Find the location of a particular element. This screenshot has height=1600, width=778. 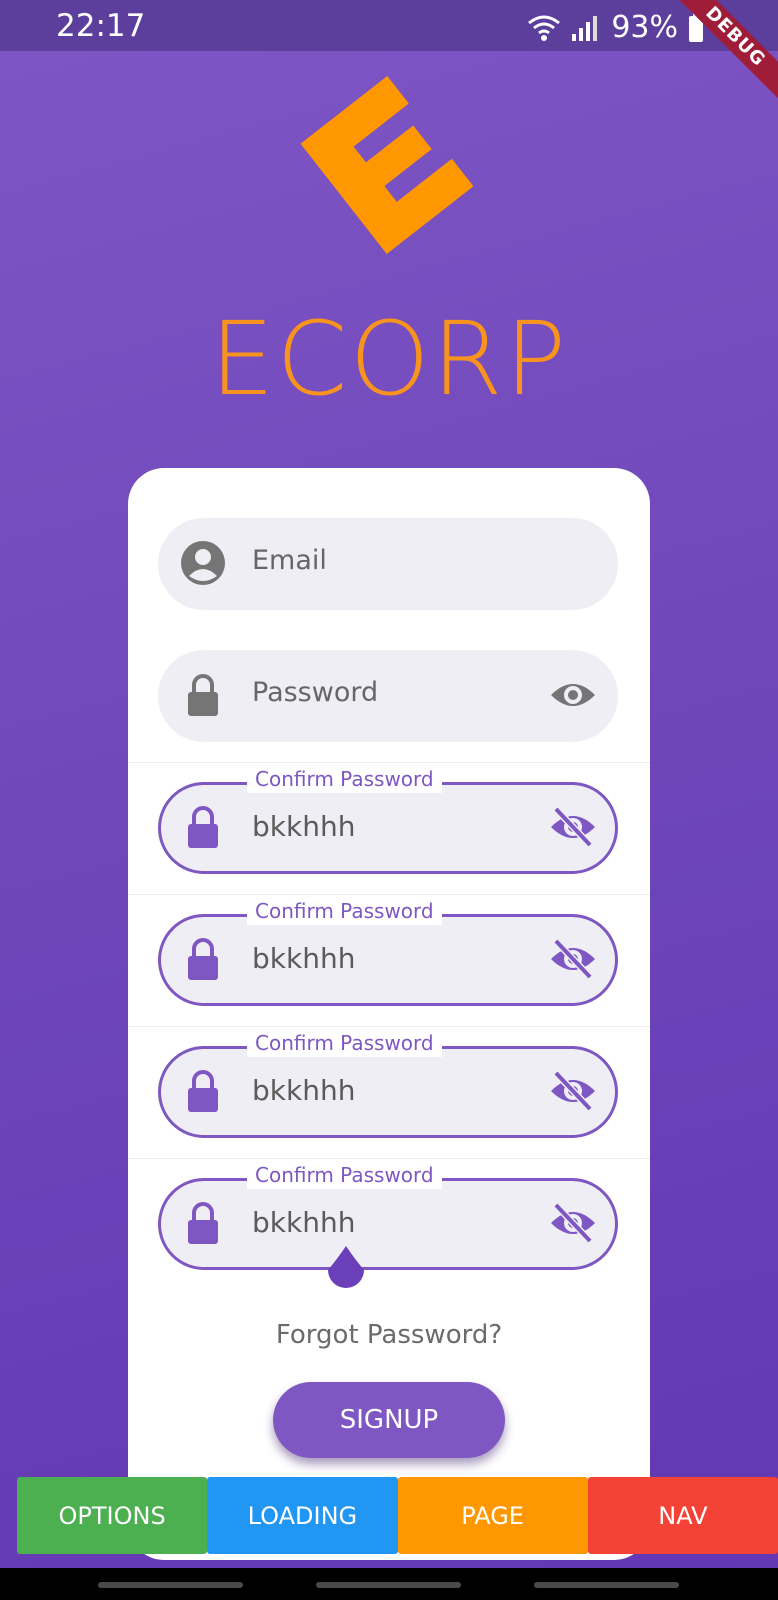

page-button: PAGE is located at coordinates (492, 1515).